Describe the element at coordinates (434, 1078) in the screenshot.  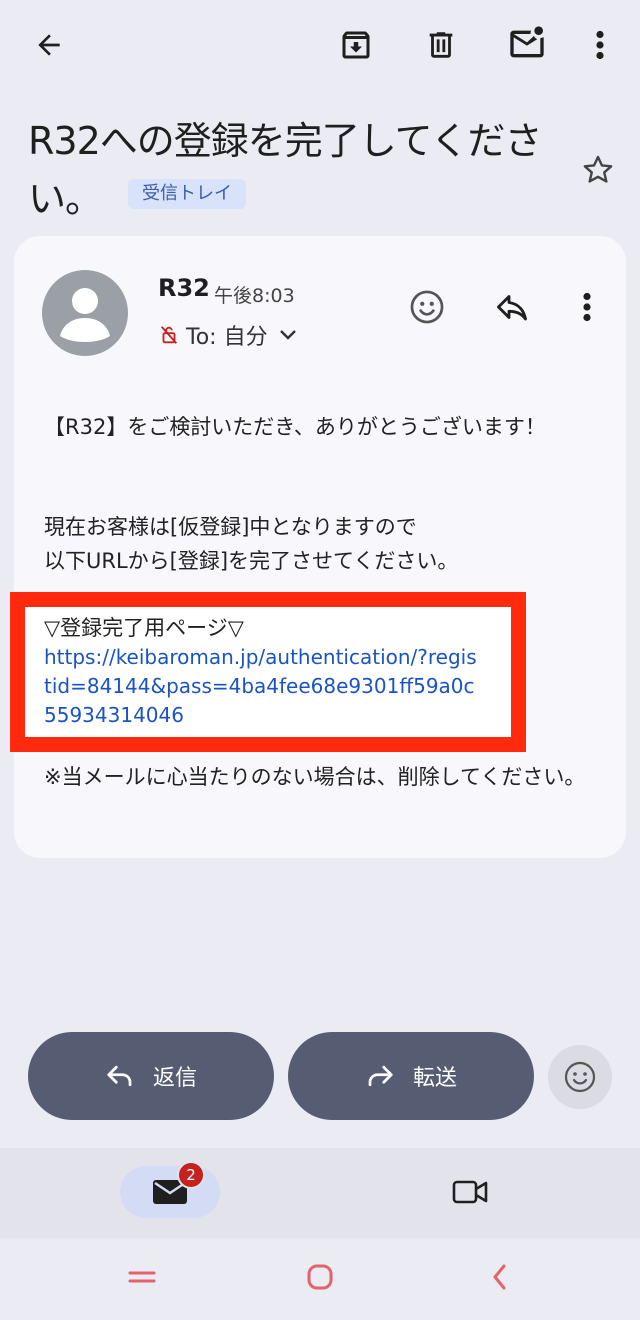
I see `forward-button-label: 転送` at that location.